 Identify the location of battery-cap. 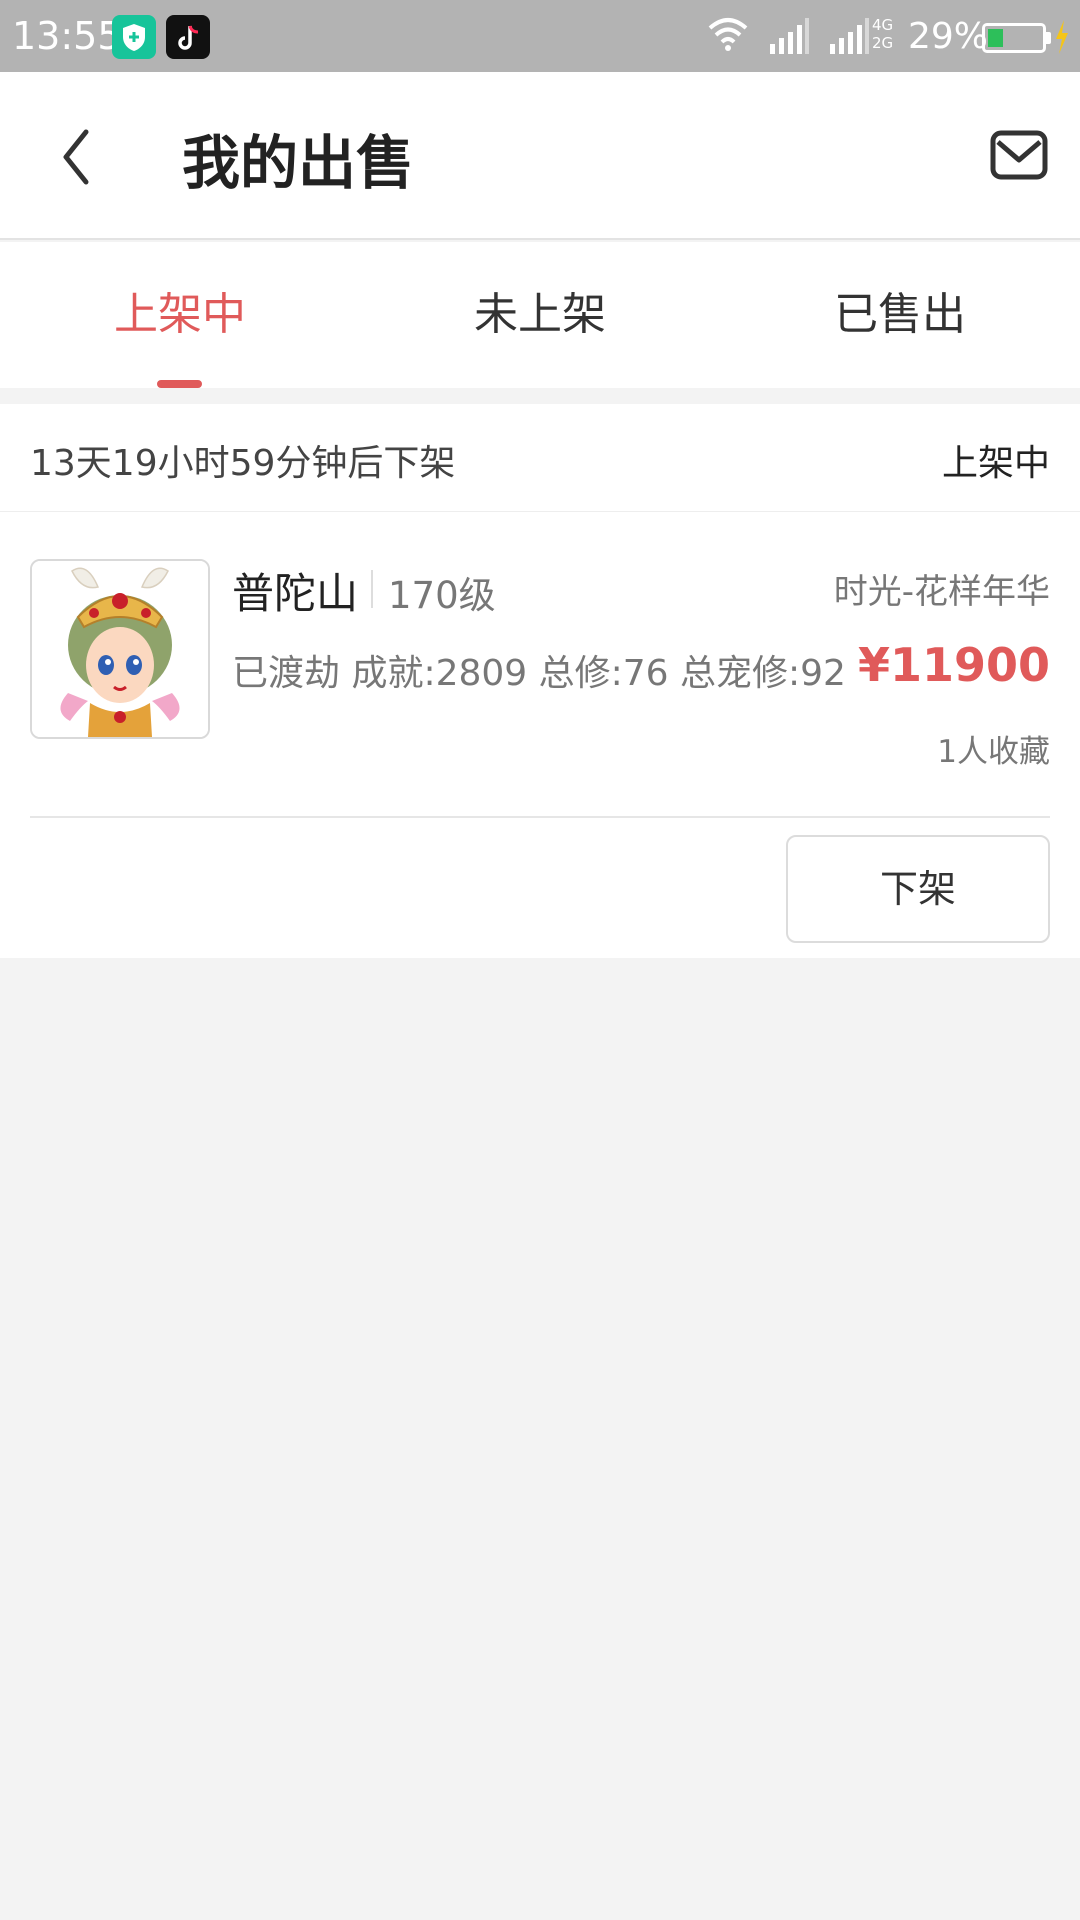
(1048, 38).